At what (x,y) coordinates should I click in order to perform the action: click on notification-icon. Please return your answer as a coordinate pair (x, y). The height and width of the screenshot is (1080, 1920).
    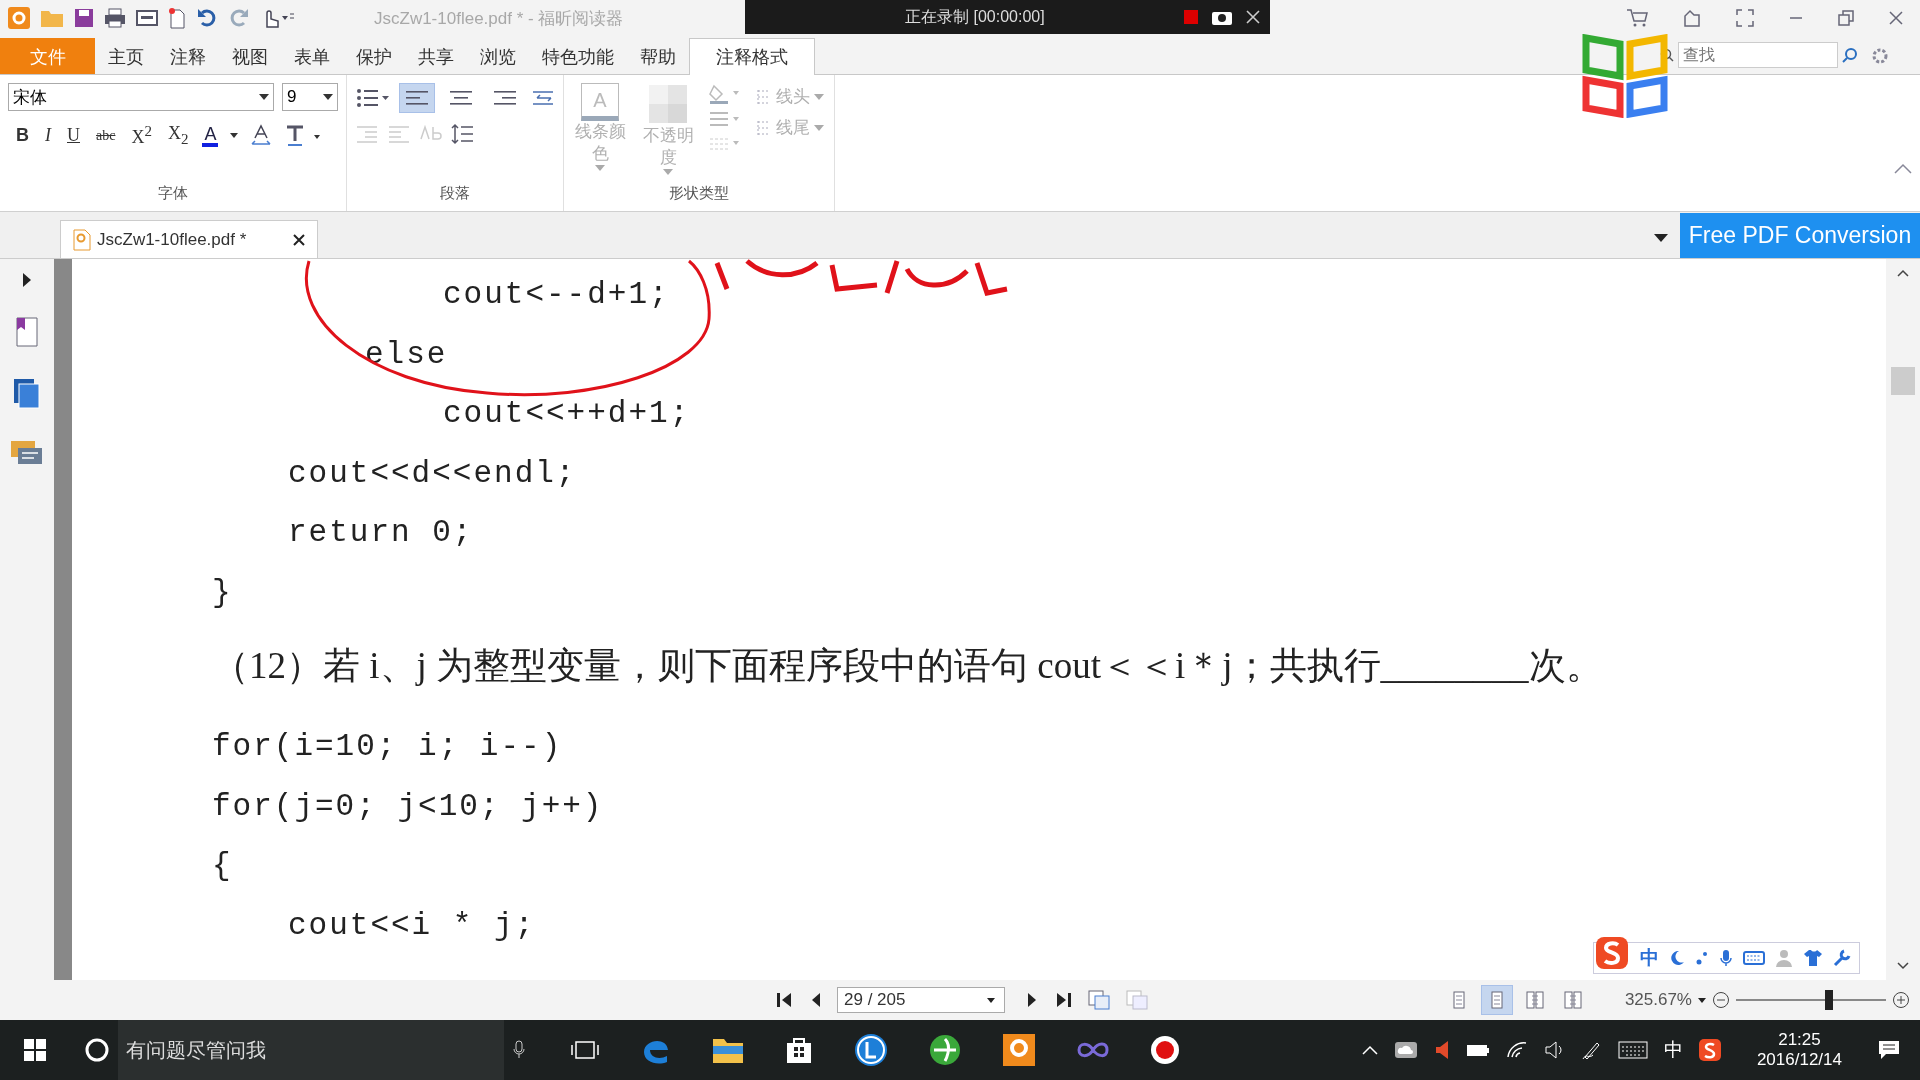
    Looking at the image, I should click on (1889, 1050).